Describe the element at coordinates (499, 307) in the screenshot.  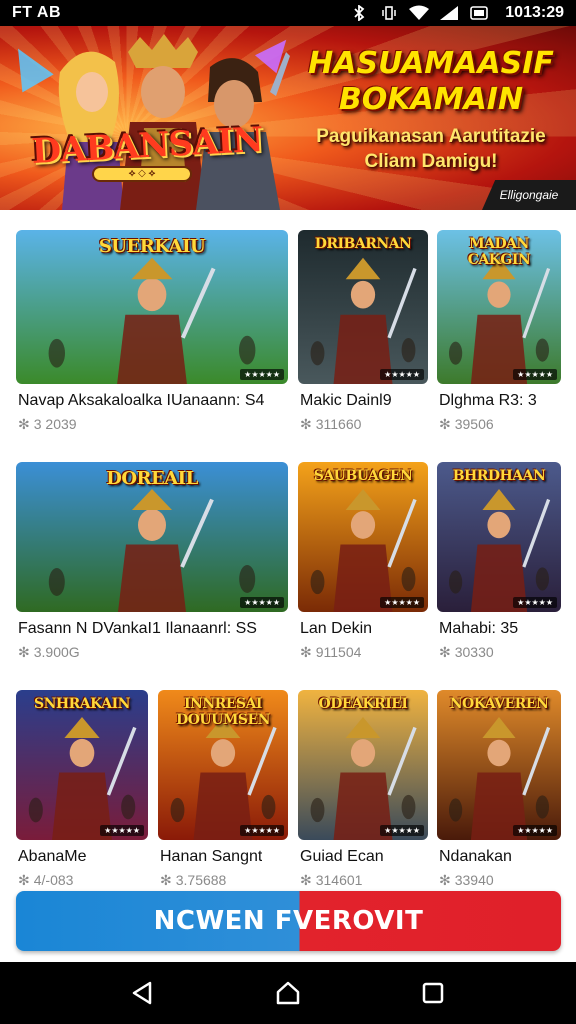
I see `game-thumbnail: MADAN CAKGIN ★★★★★` at that location.